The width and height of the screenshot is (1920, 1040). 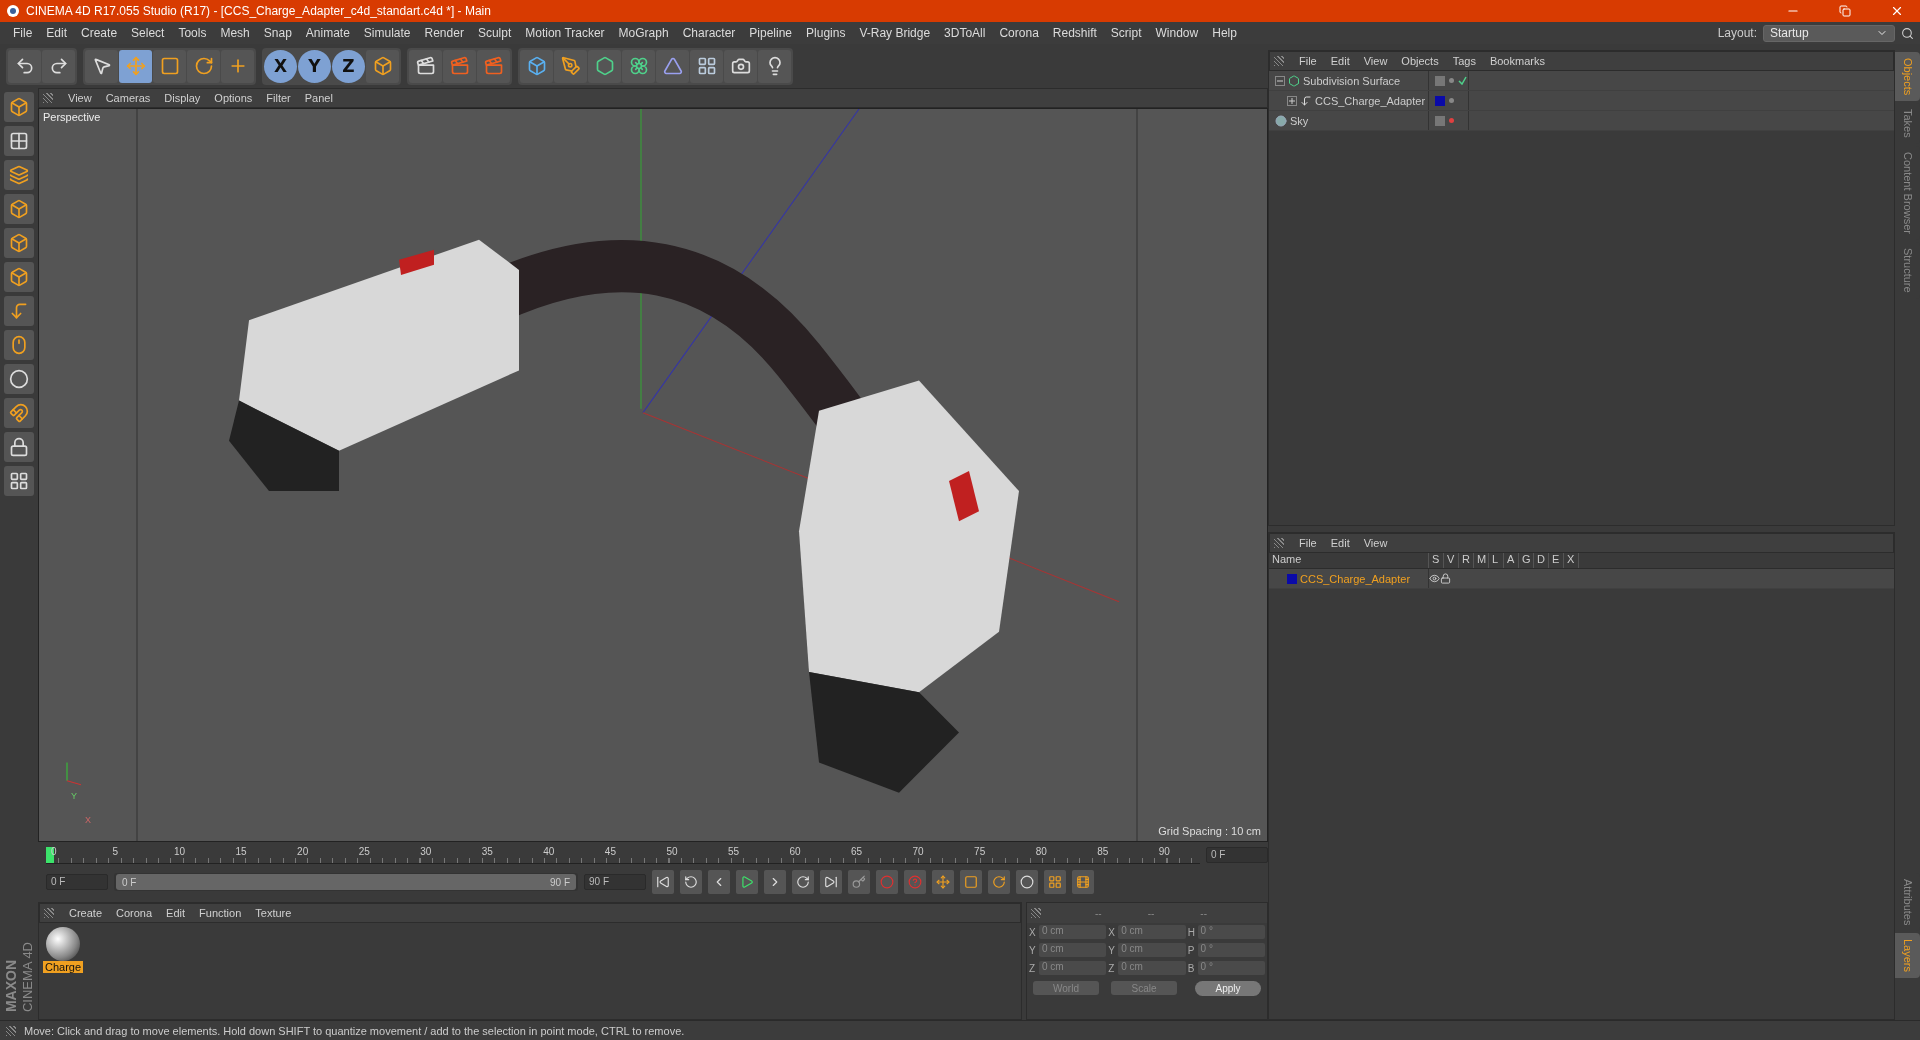 I want to click on menu-item: Render, so click(x=444, y=33).